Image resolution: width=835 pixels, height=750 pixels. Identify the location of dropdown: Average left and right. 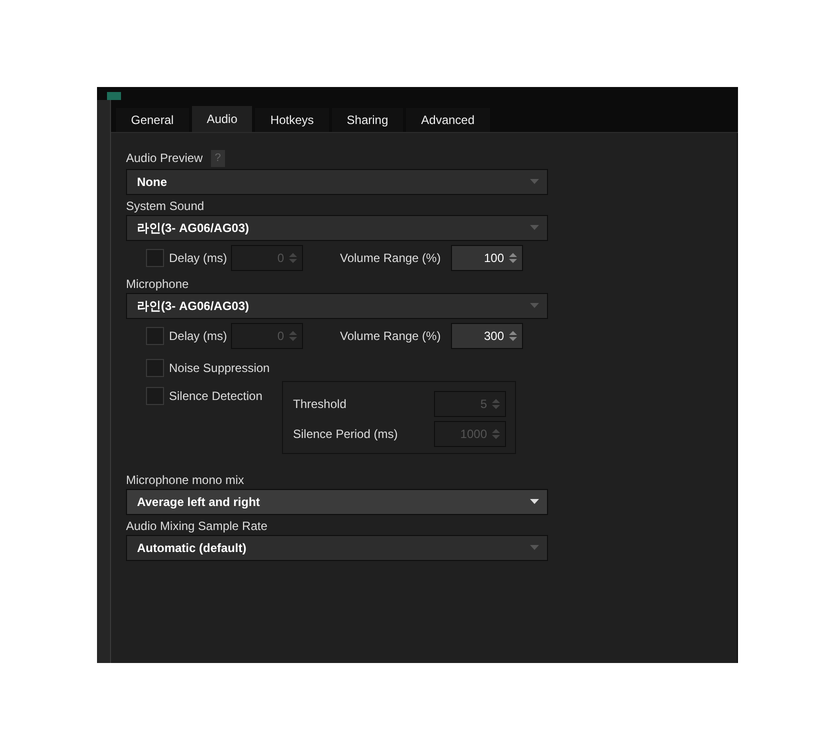
(337, 501).